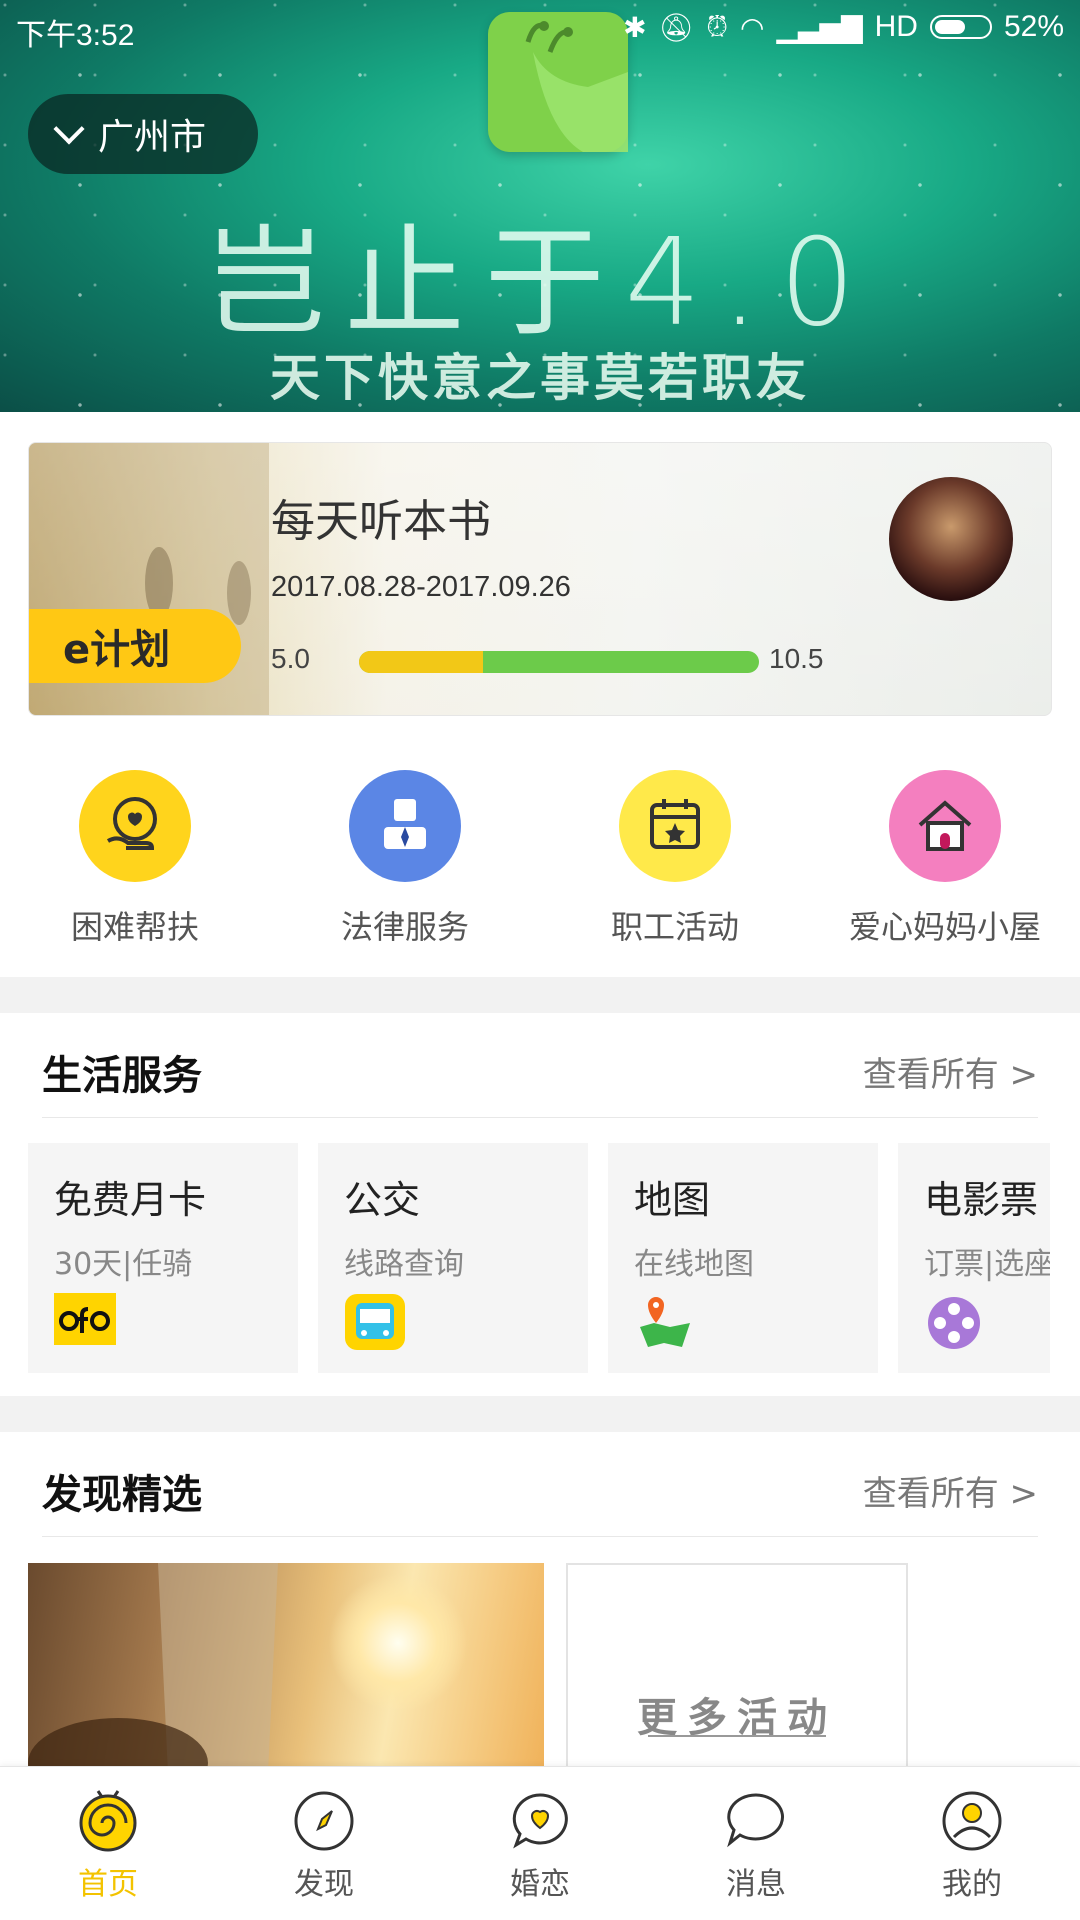  What do you see at coordinates (108, 1884) in the screenshot?
I see `tab-label: 首页` at bounding box center [108, 1884].